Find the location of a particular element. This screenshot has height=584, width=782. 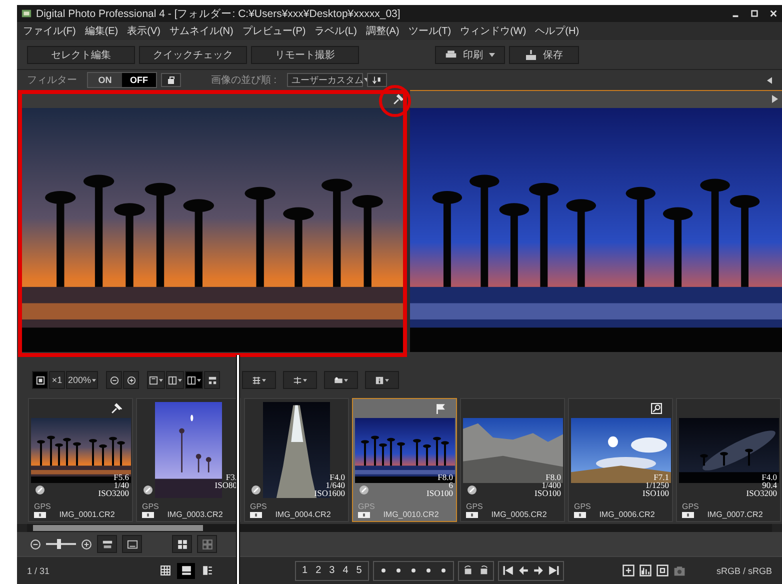

menu-item: ヘルプ(H) is located at coordinates (557, 31).